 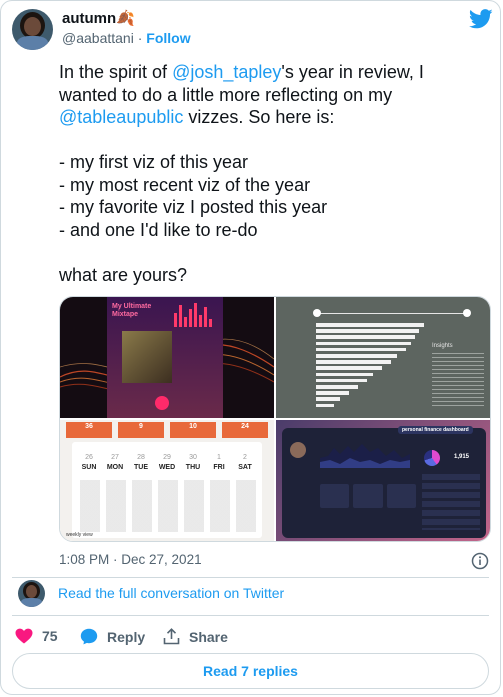 I want to click on slider-handle, so click(x=317, y=313).